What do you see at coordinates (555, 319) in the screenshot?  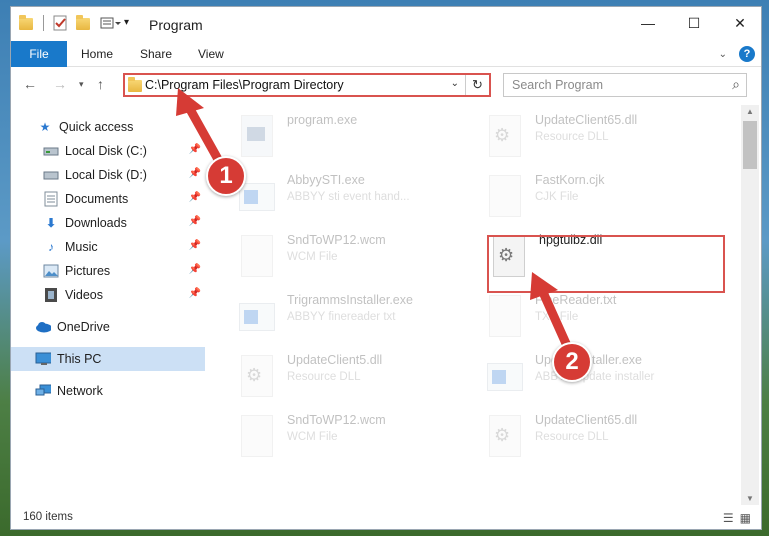 I see `arrow-to-file` at bounding box center [555, 319].